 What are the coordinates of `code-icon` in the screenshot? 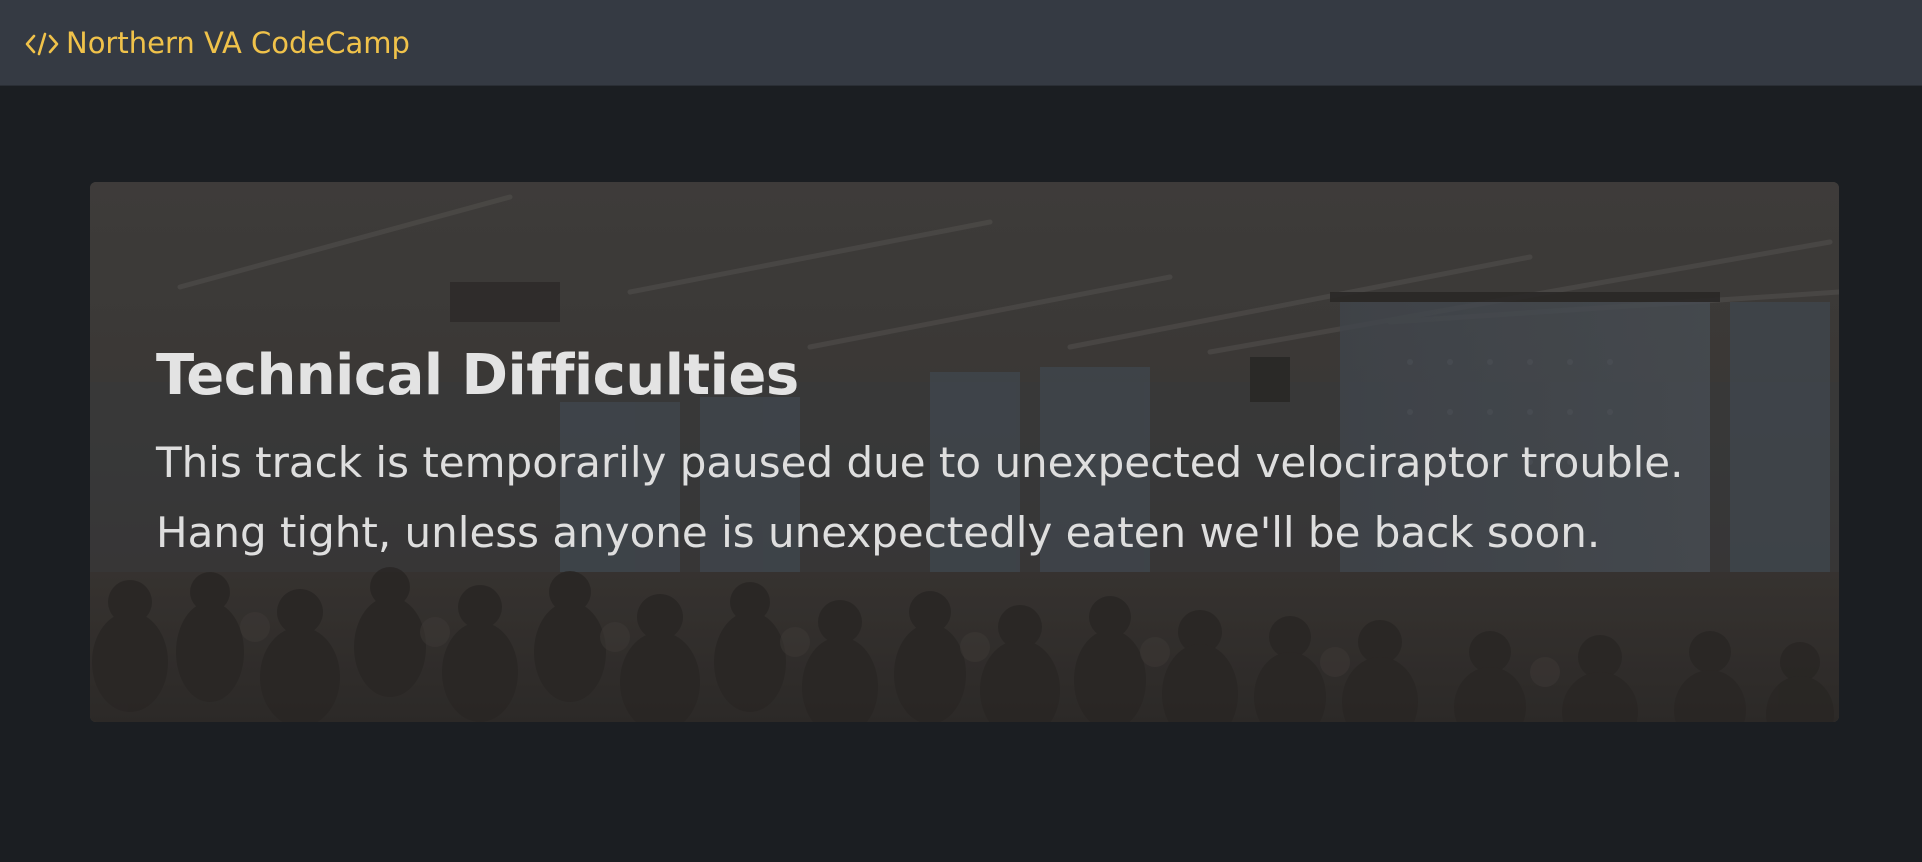 It's located at (42, 43).